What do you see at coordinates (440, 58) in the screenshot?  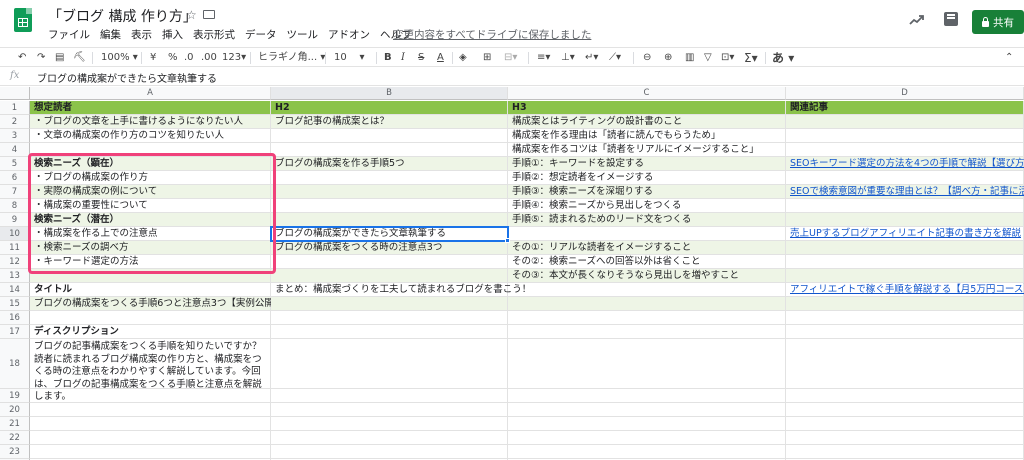 I see `text-color-button: A` at bounding box center [440, 58].